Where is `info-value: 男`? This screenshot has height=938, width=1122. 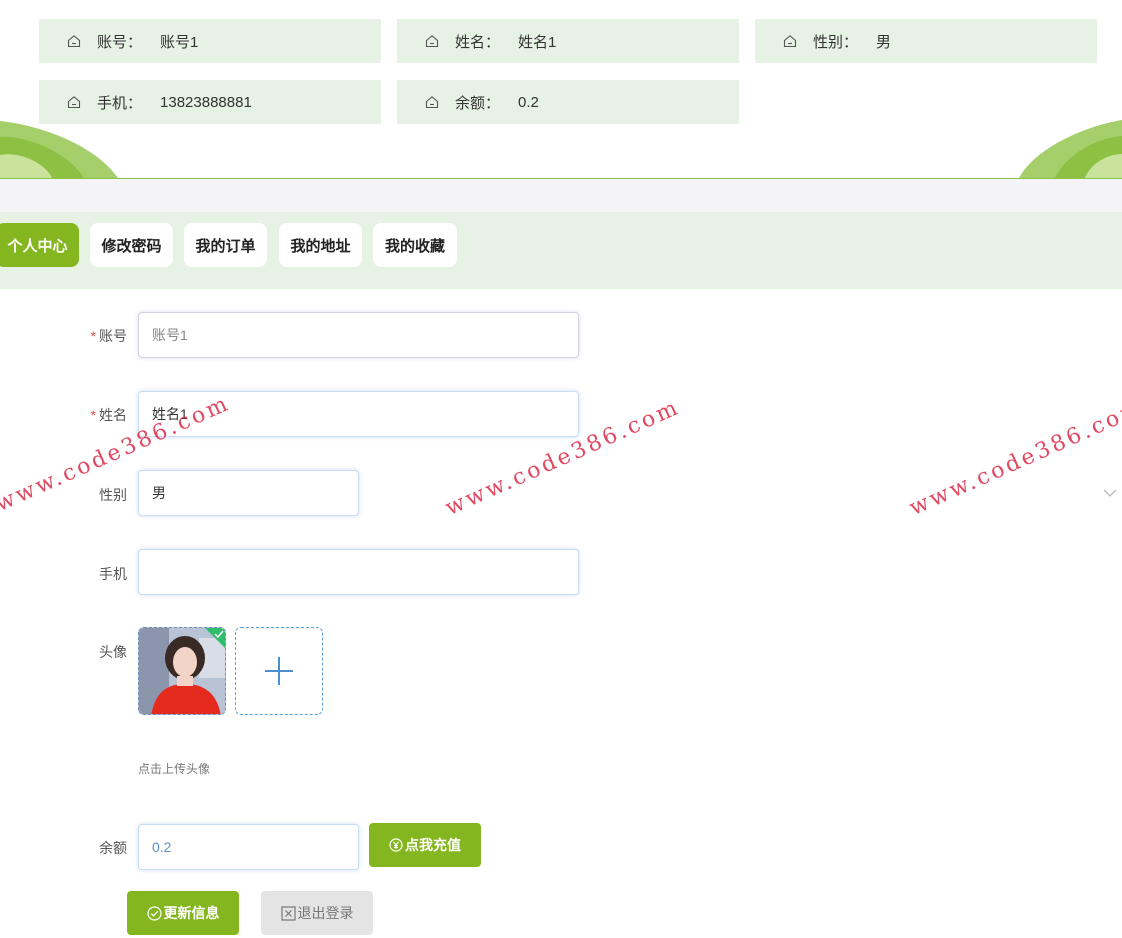 info-value: 男 is located at coordinates (884, 42).